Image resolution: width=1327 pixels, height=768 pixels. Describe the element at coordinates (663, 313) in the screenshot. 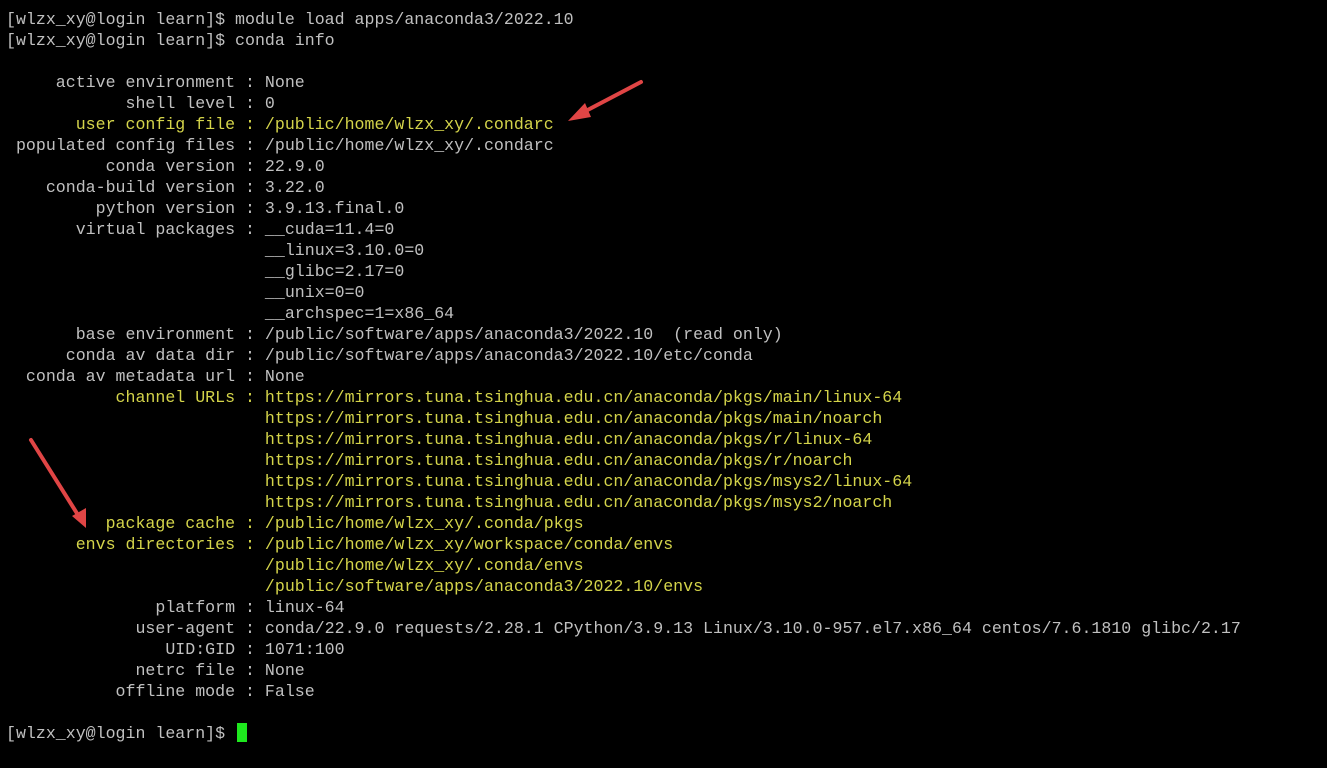

I see `info-row: __archspec=1=x86_64` at that location.